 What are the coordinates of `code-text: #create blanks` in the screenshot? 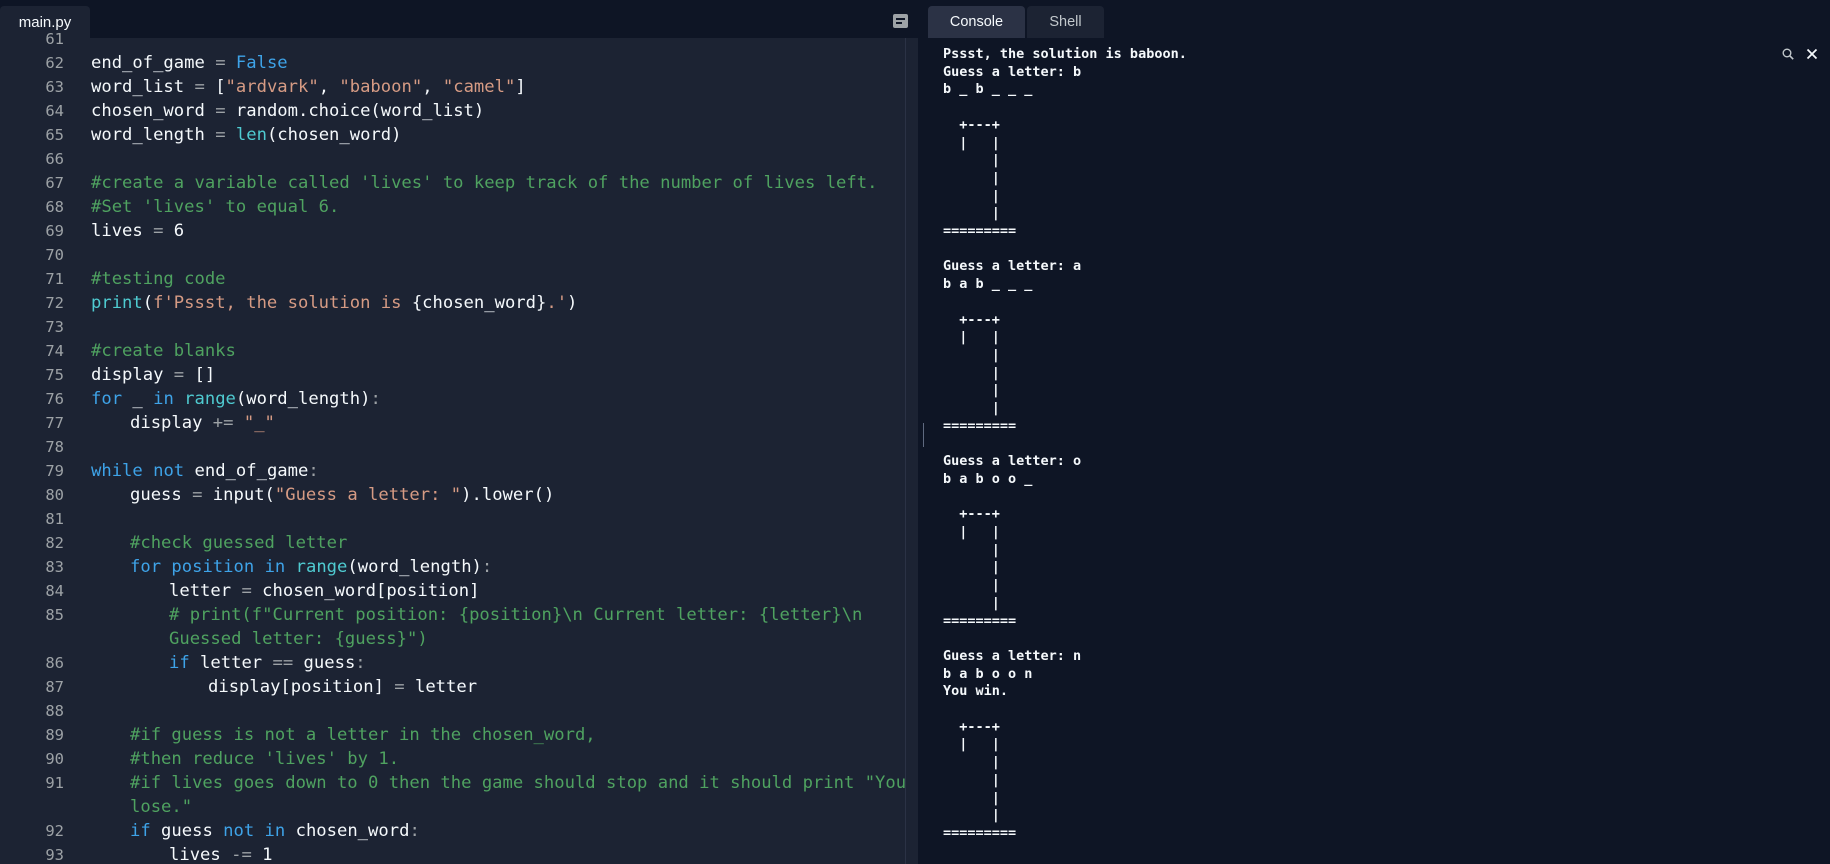 It's located at (163, 351).